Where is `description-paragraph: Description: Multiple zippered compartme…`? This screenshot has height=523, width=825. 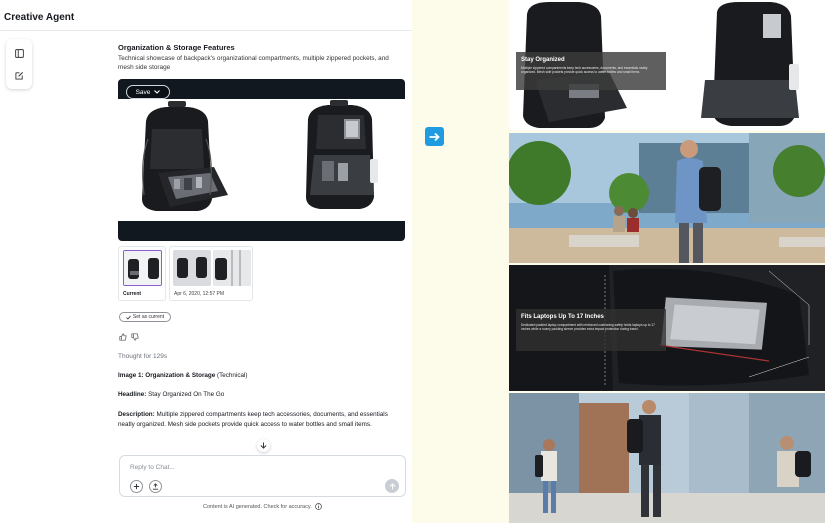
description-paragraph: Description: Multiple zippered compartme… is located at coordinates (253, 420).